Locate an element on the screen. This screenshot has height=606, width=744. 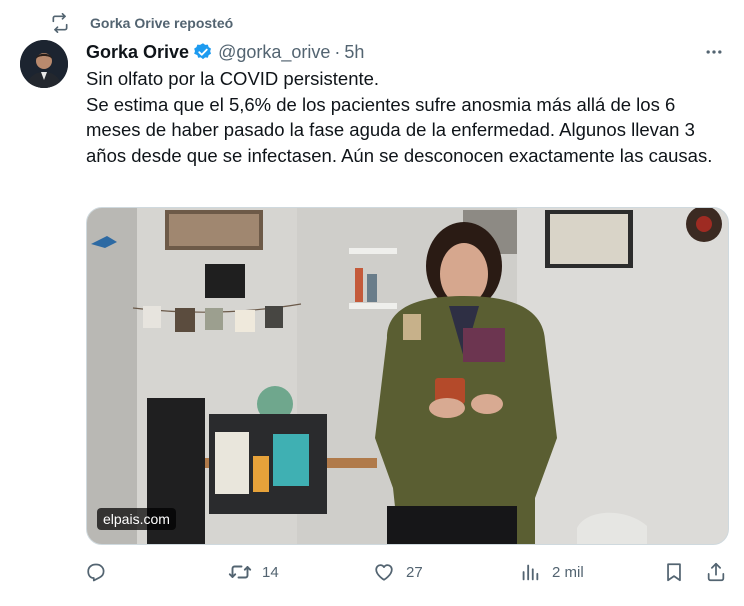
share-button is located at coordinates (716, 572).